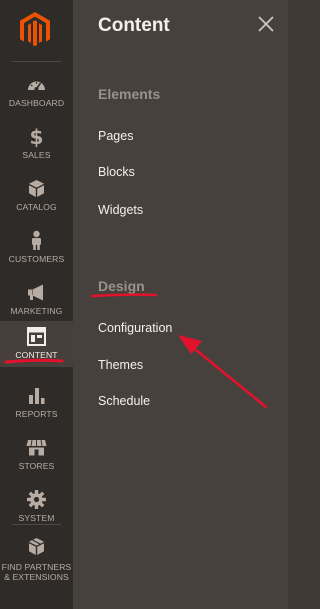 This screenshot has height=609, width=320. What do you see at coordinates (36, 560) in the screenshot?
I see `sidebar-item-find-partners: FIND PARTNERS & EXTENSIONS` at bounding box center [36, 560].